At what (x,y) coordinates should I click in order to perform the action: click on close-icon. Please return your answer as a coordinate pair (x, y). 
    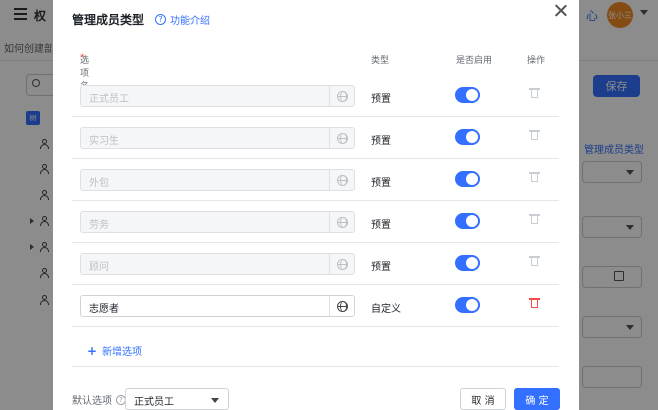
    Looking at the image, I should click on (561, 11).